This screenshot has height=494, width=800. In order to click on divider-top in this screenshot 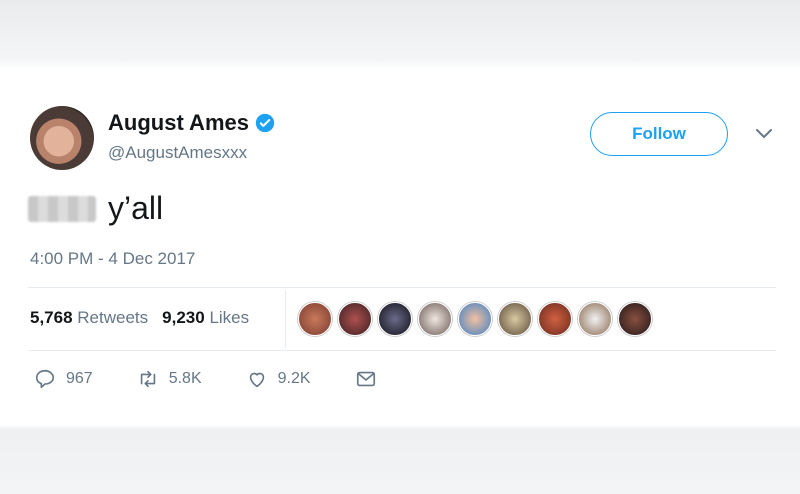, I will do `click(402, 287)`.